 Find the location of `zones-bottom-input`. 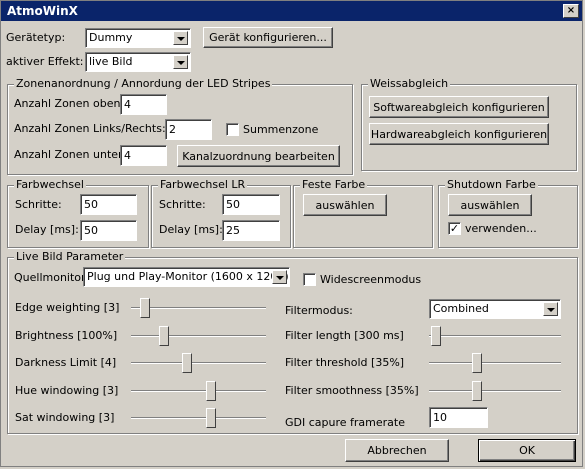

zones-bottom-input is located at coordinates (143, 155).